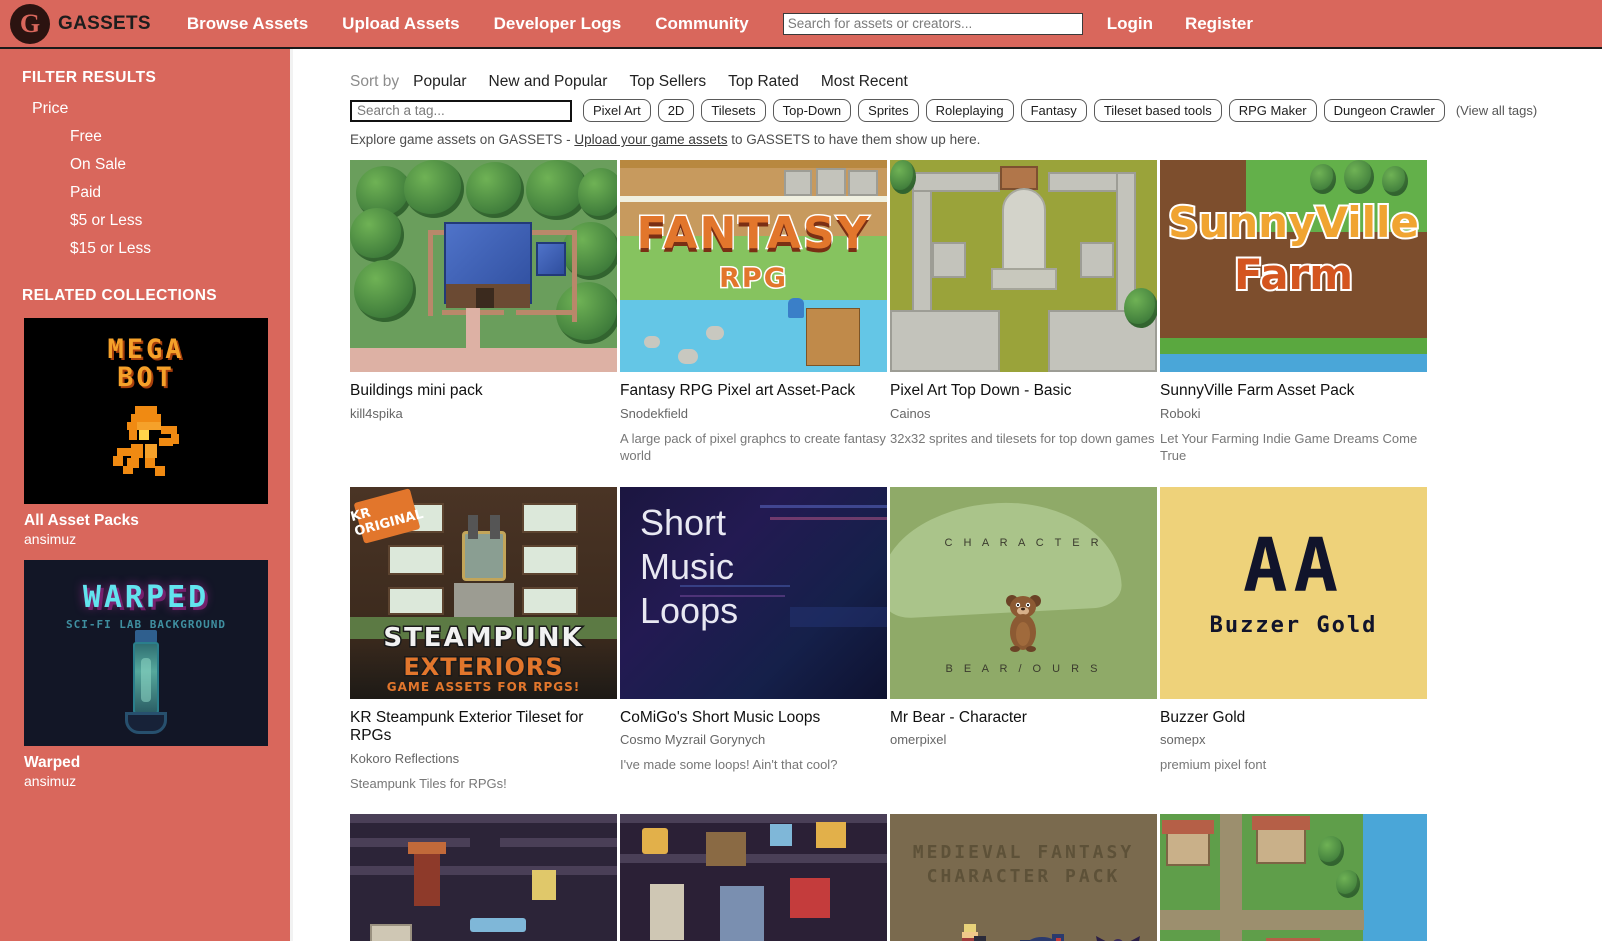 This screenshot has height=941, width=1602. What do you see at coordinates (1053, 110) in the screenshot?
I see `tag-fantasy: Fantasy` at bounding box center [1053, 110].